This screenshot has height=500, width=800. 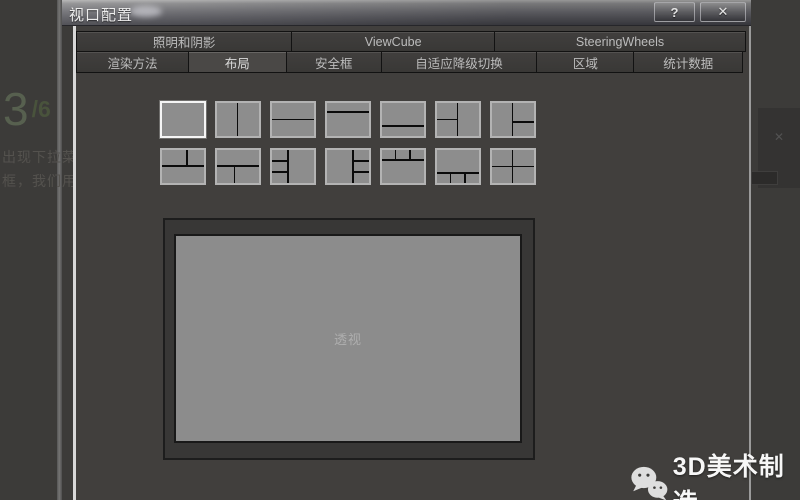 I want to click on layout-option-single, so click(x=183, y=119).